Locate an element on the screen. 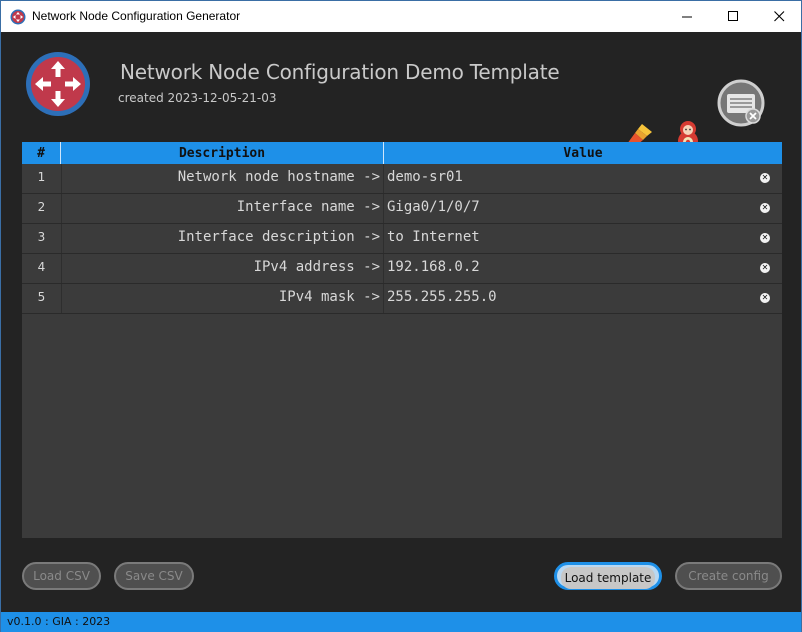 The image size is (802, 632). row-number: 2 is located at coordinates (41, 207).